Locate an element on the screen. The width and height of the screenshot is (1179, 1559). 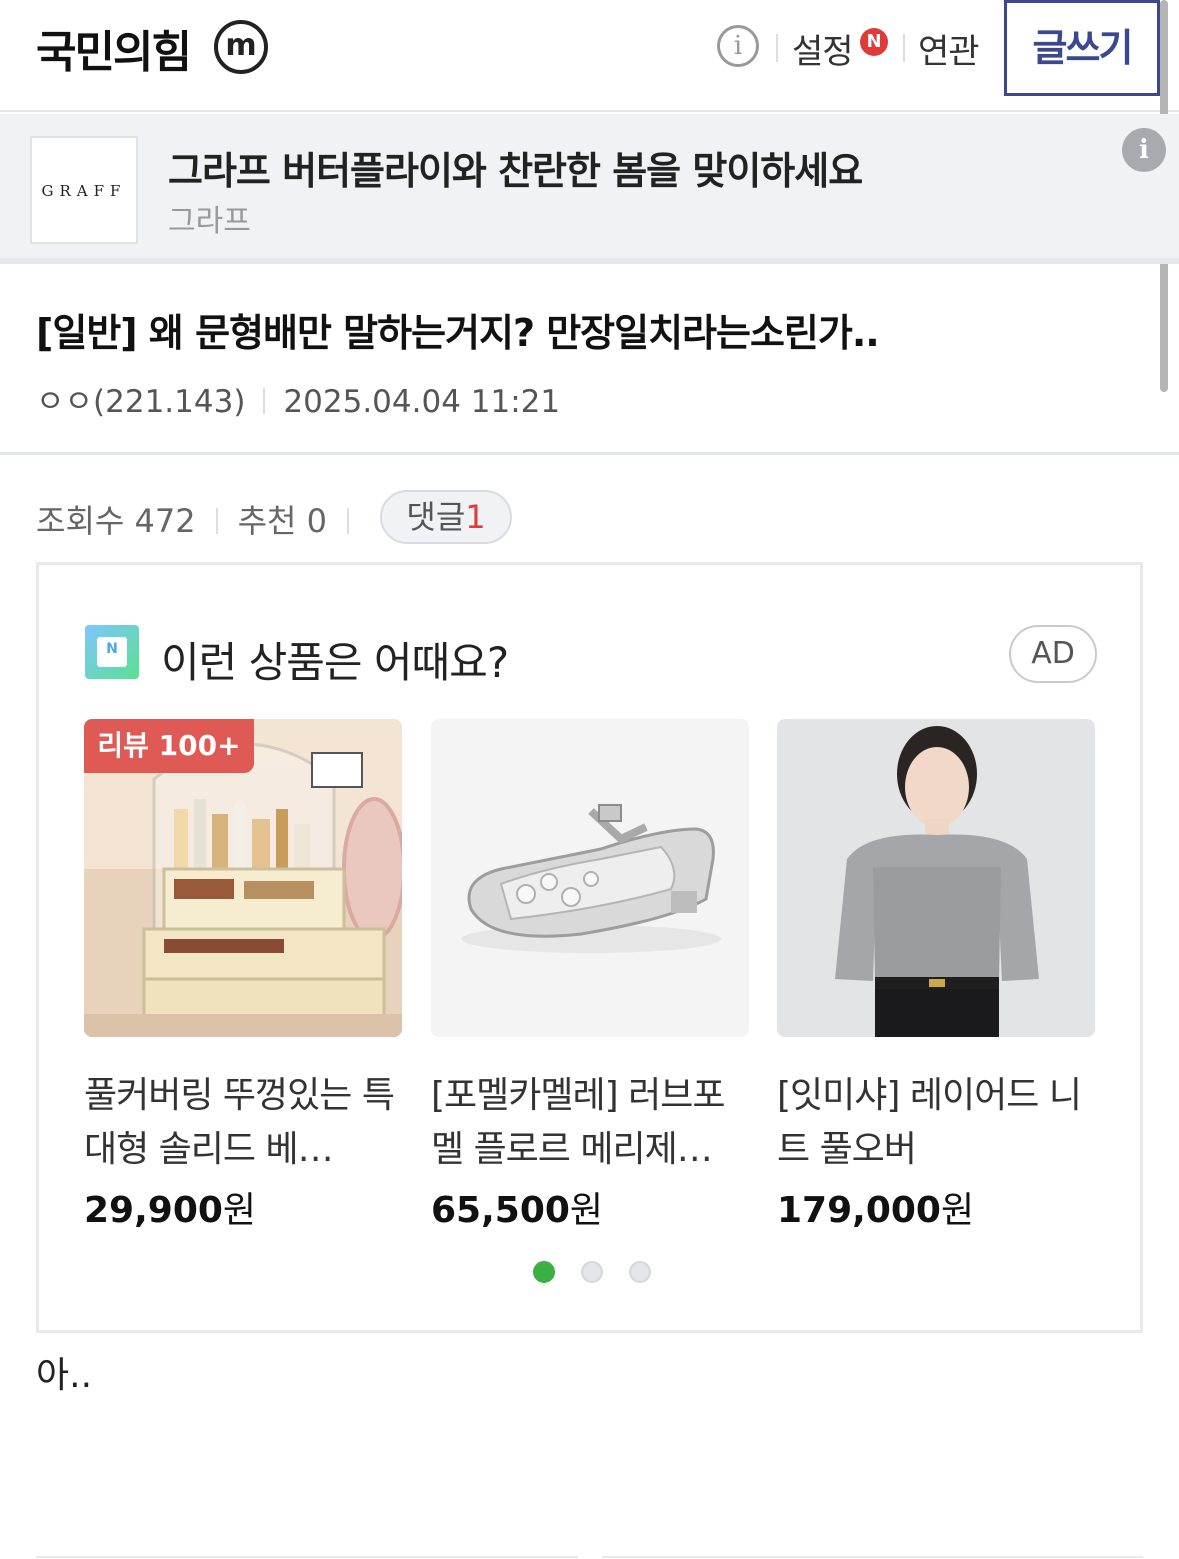
view-count: 조회수 472 is located at coordinates (116, 521).